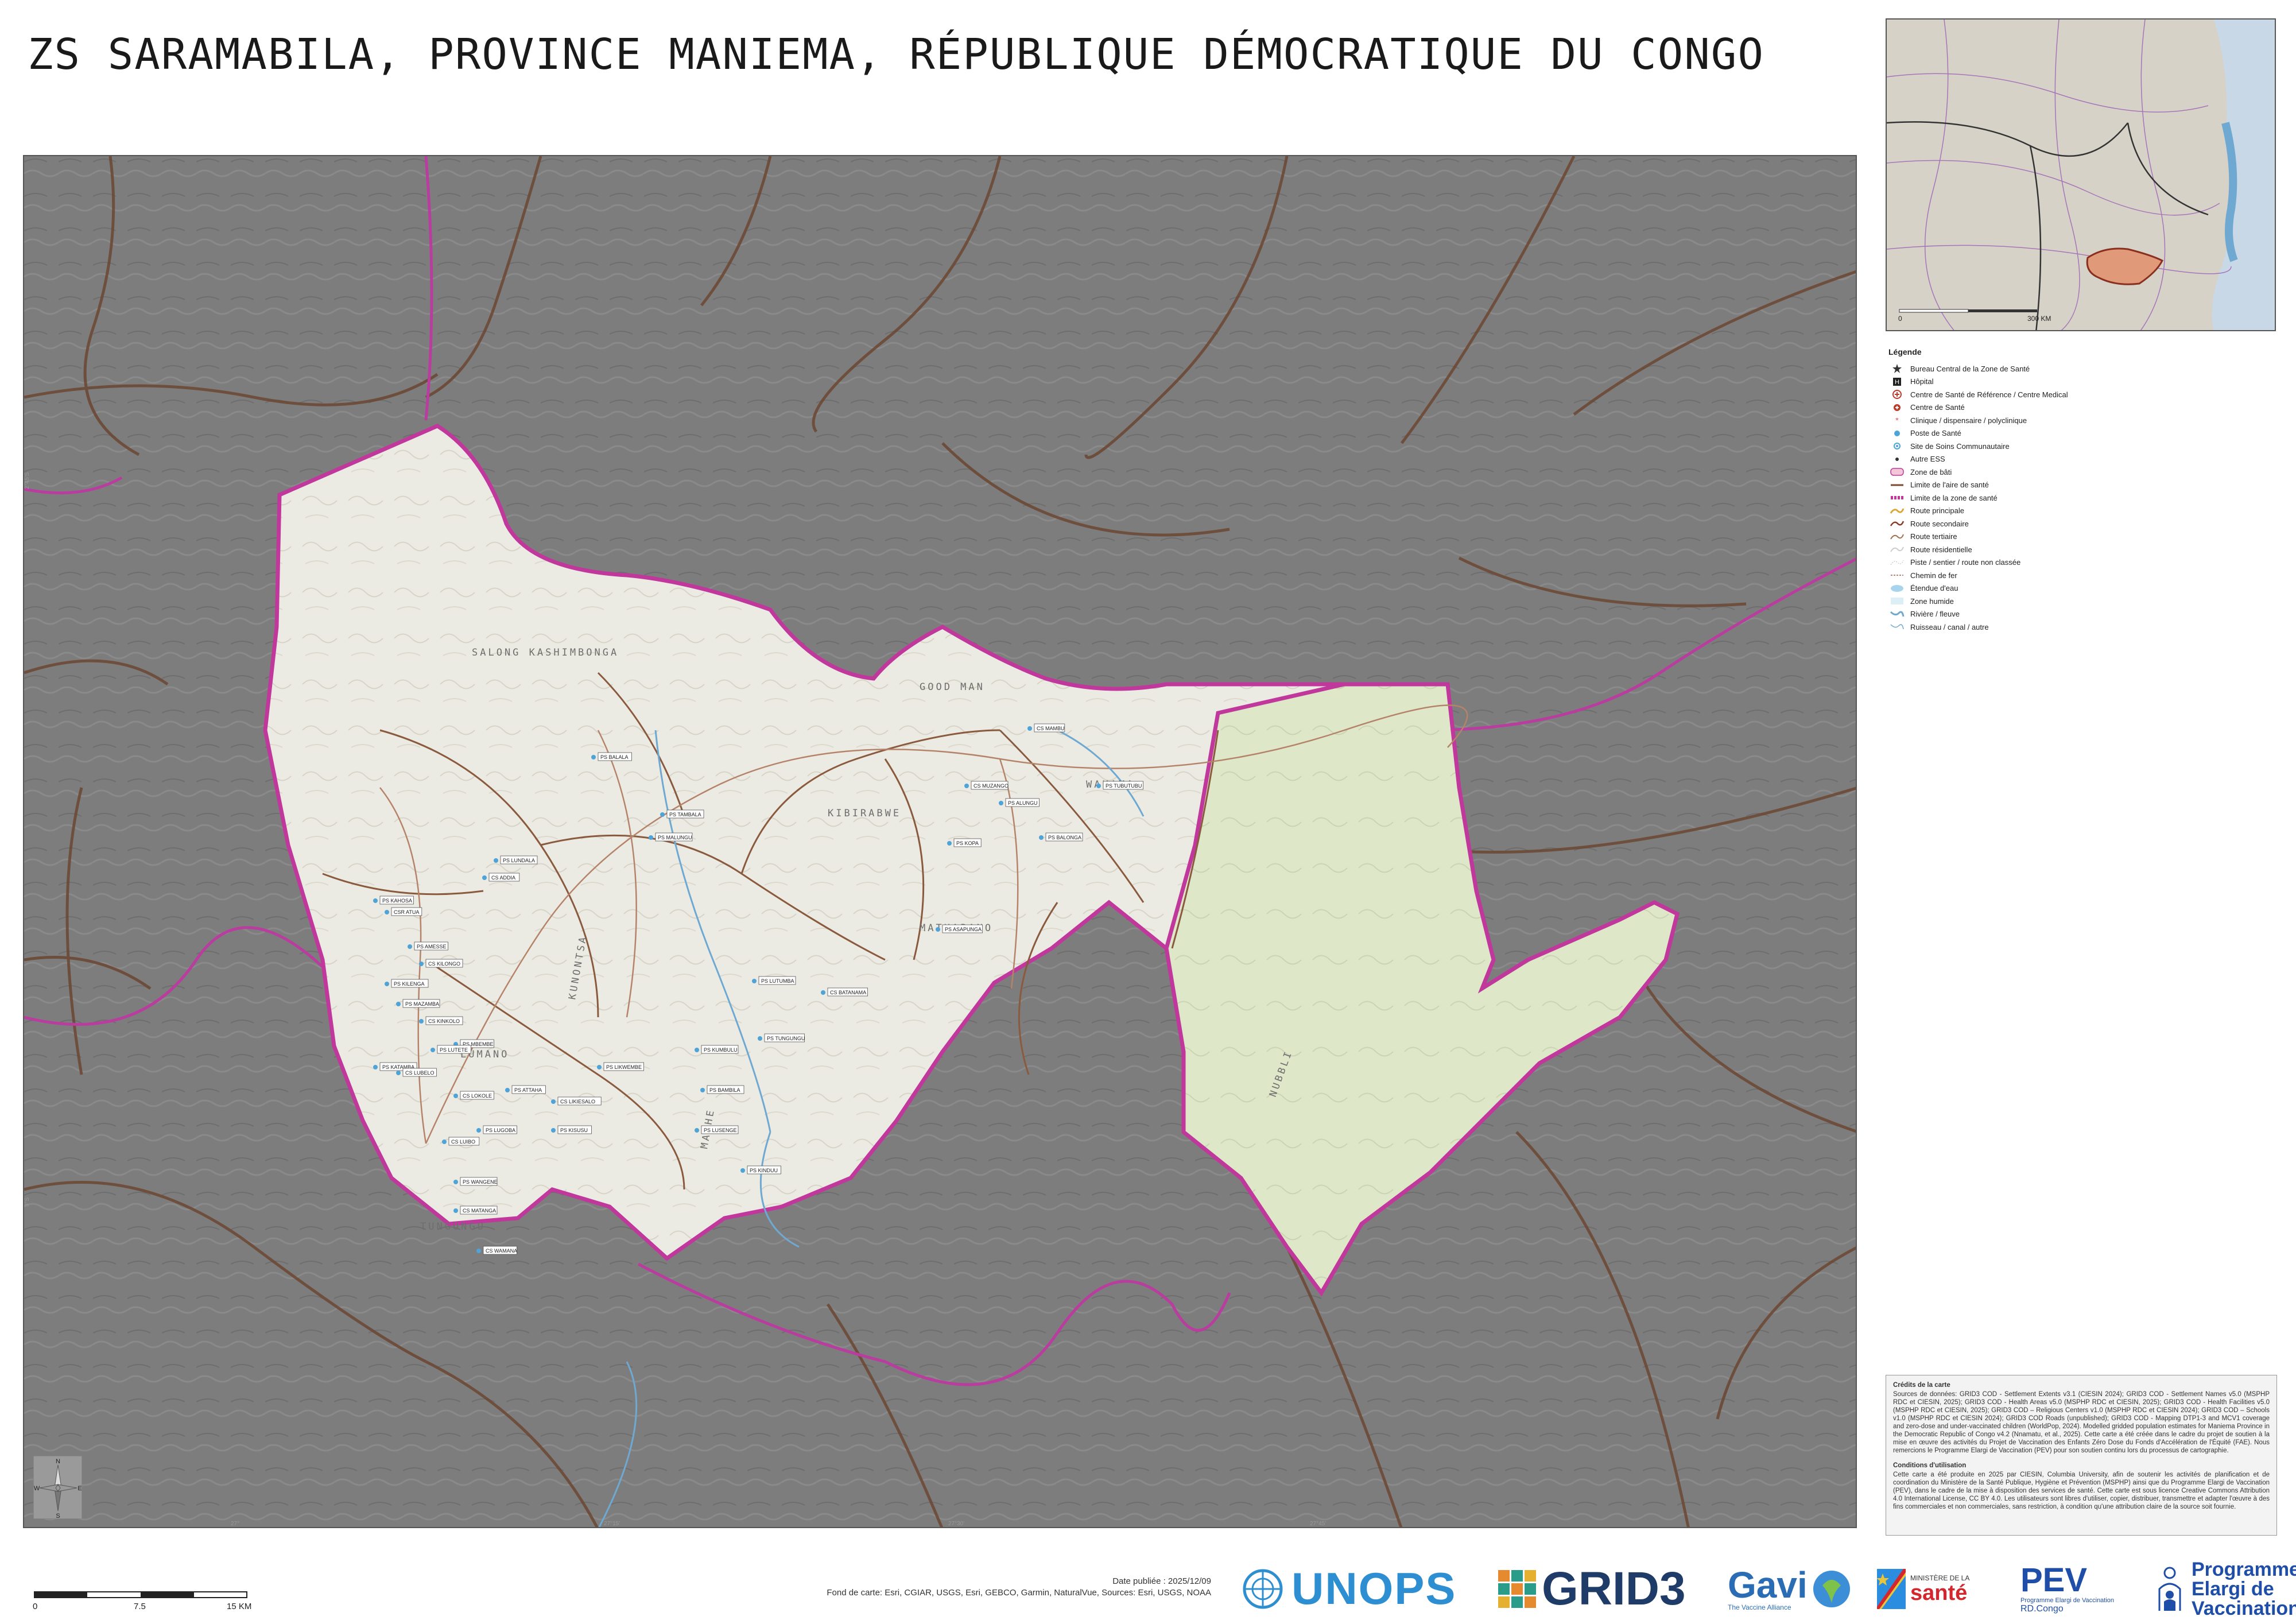  I want to click on facility-label: PS LUTETE, so click(454, 1050).